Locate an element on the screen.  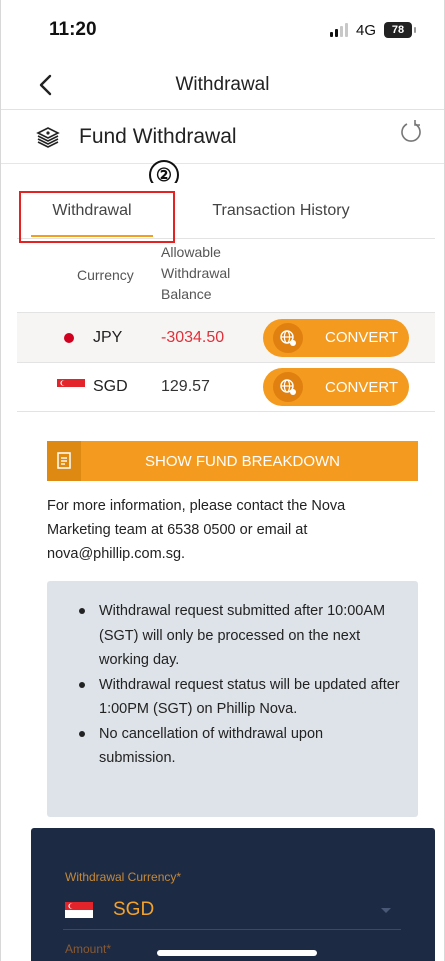
nav-bar: Withdrawal is located at coordinates (222, 85).